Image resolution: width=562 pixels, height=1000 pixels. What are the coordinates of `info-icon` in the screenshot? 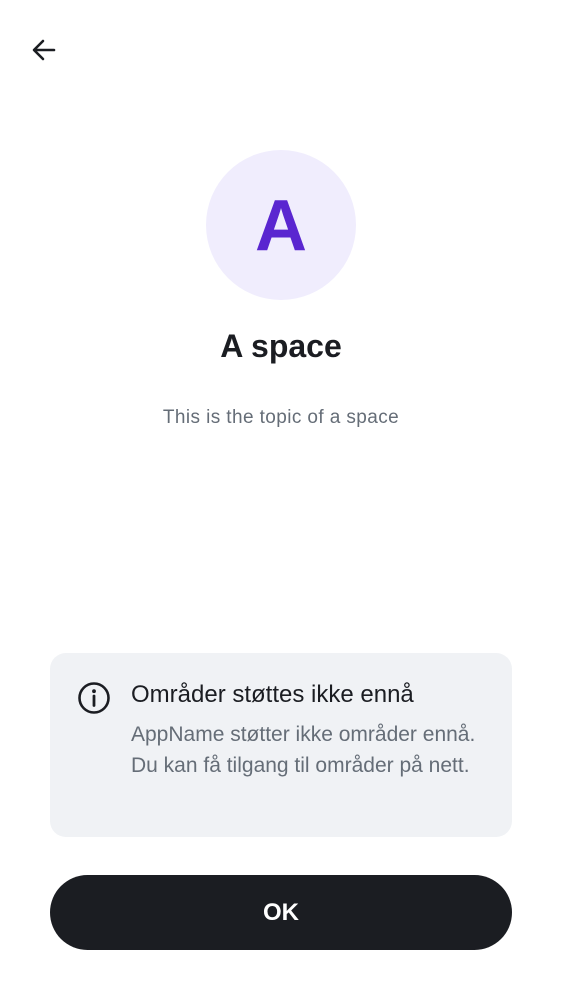 It's located at (94, 698).